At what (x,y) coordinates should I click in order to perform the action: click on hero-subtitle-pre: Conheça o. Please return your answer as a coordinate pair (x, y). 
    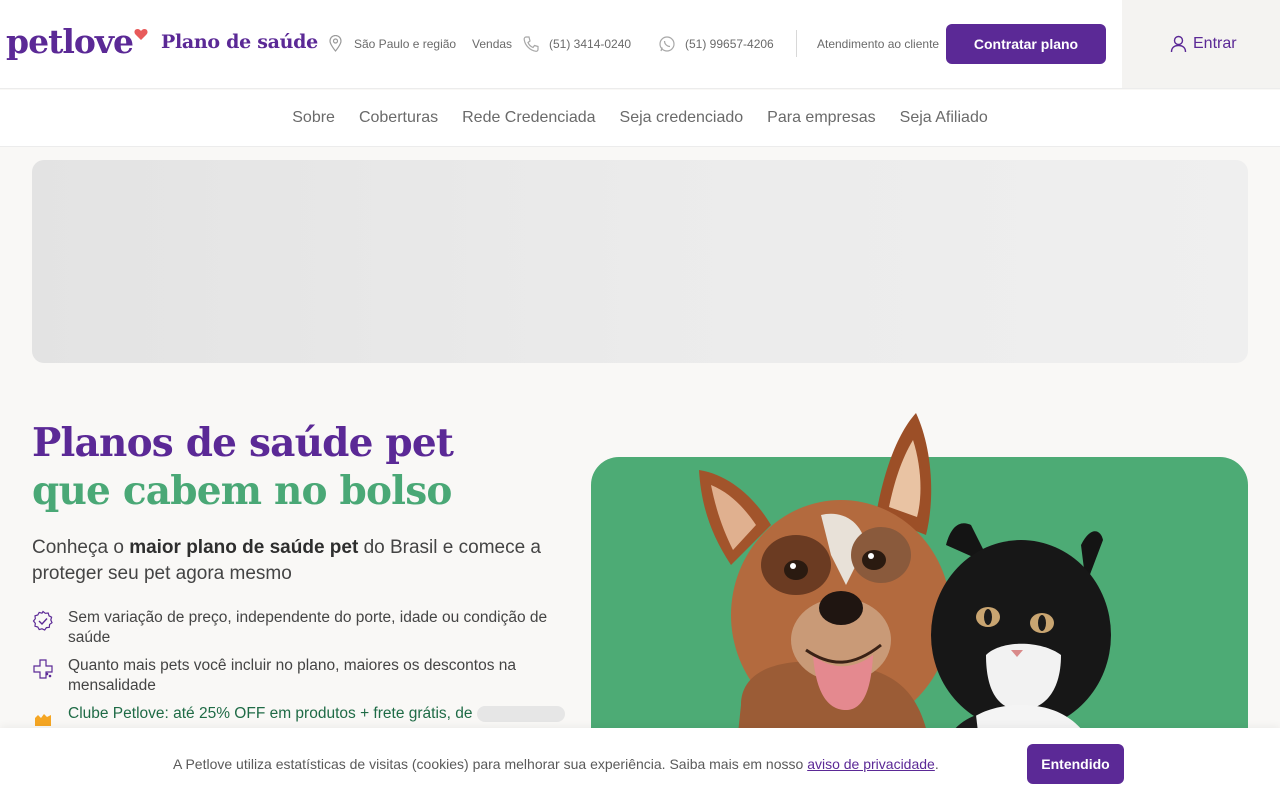
    Looking at the image, I should click on (81, 547).